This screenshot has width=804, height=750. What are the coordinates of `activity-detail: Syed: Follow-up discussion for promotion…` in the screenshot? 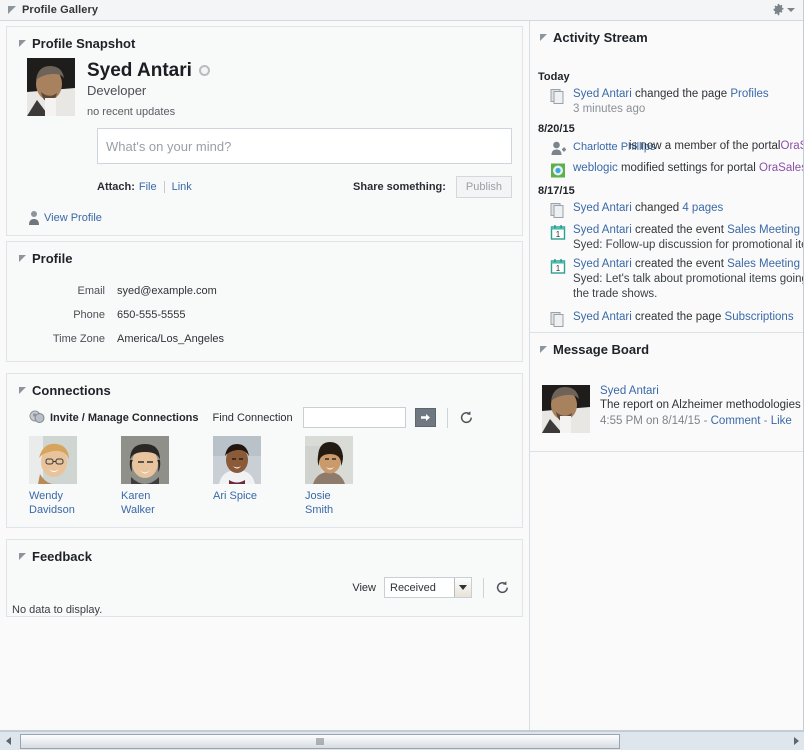 It's located at (688, 245).